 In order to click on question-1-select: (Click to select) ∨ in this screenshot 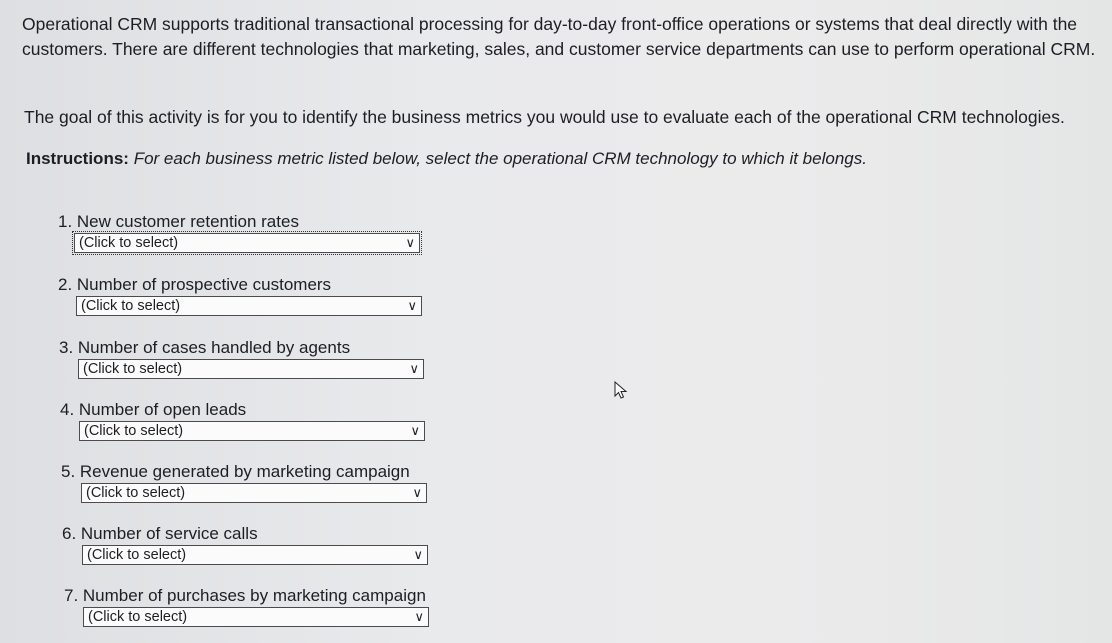, I will do `click(247, 243)`.